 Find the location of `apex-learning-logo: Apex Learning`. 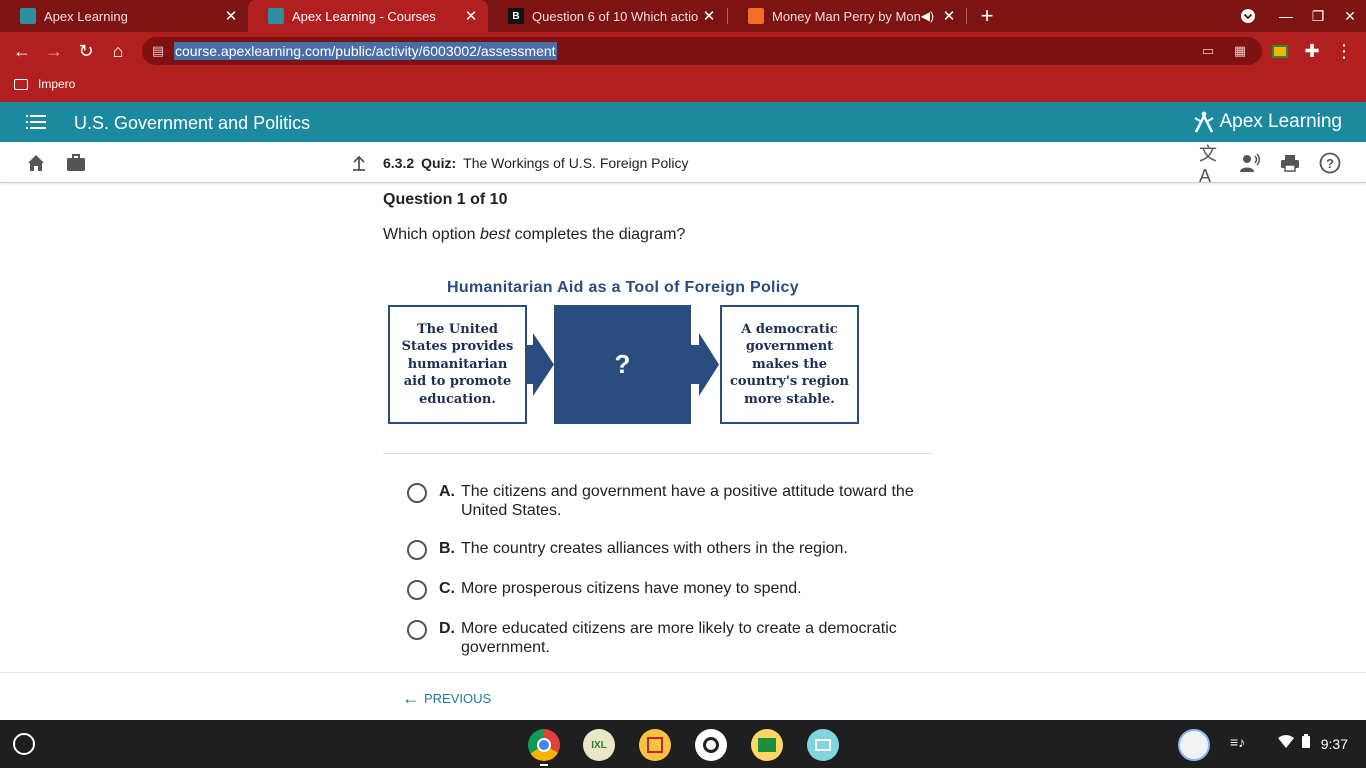

apex-learning-logo: Apex Learning is located at coordinates (1267, 122).